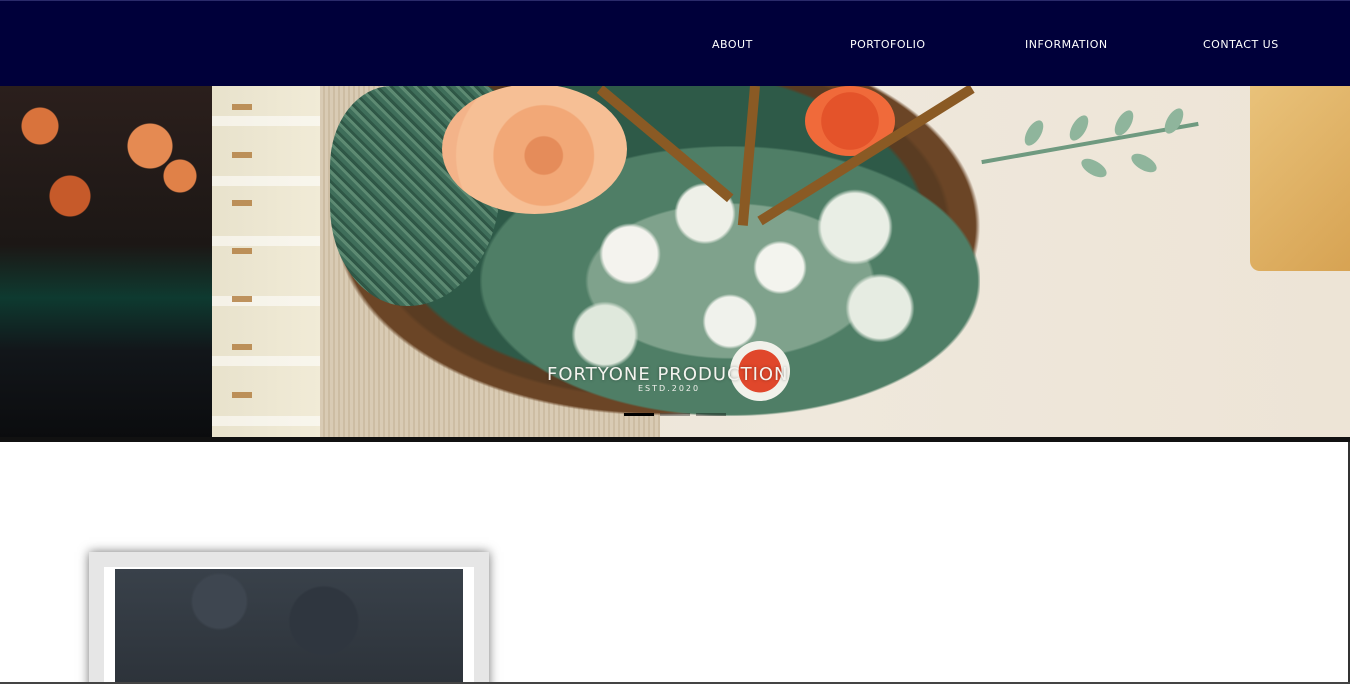  Describe the element at coordinates (675, 43) in the screenshot. I see `top-navbar: ABOUT PORTOFOLIO INFORMATION CONTACT US` at that location.